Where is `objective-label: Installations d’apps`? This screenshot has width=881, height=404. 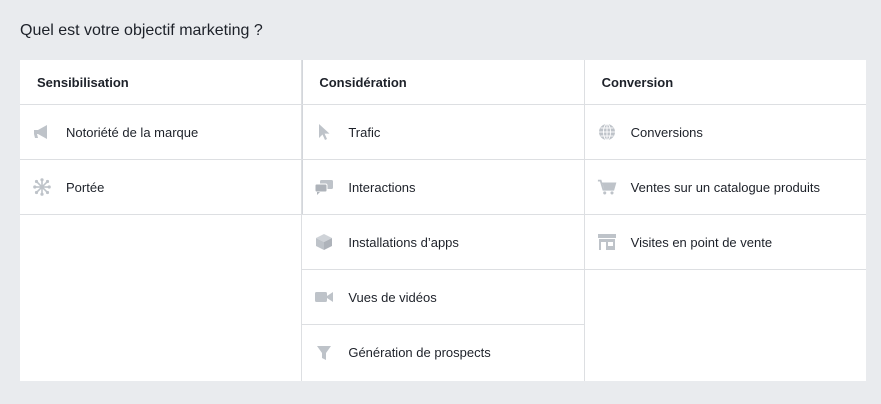 objective-label: Installations d’apps is located at coordinates (403, 242).